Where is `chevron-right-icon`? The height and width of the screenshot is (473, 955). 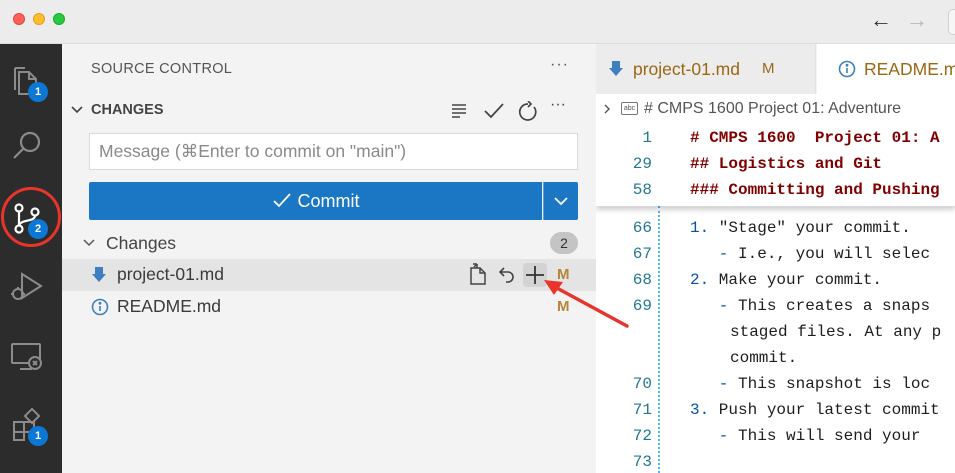 chevron-right-icon is located at coordinates (607, 109).